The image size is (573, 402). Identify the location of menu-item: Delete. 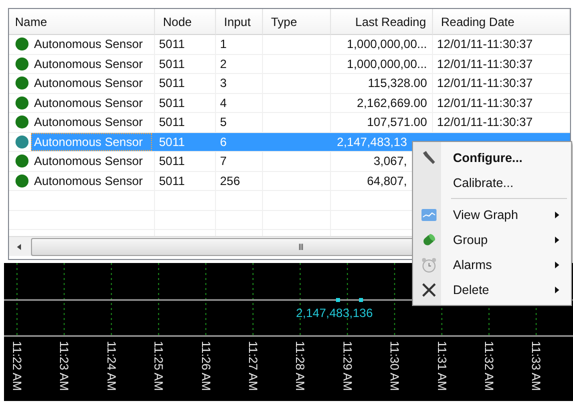
(492, 289).